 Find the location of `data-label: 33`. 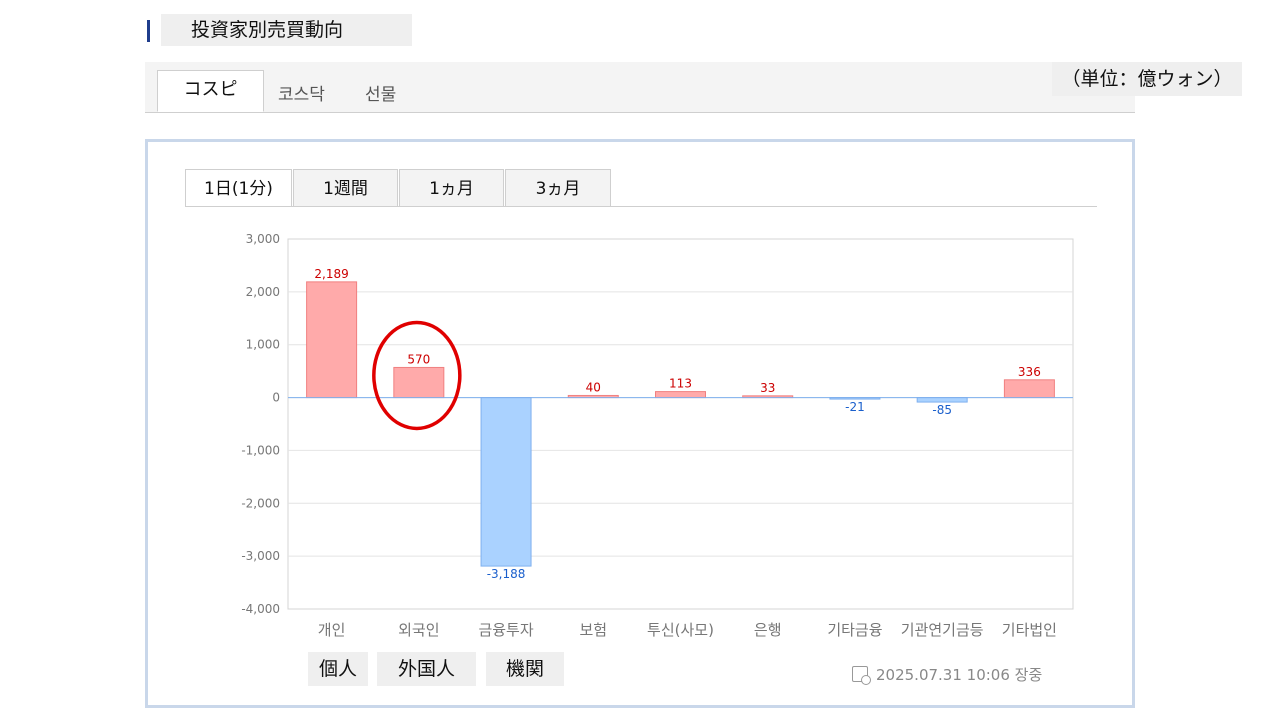

data-label: 33 is located at coordinates (767, 388).